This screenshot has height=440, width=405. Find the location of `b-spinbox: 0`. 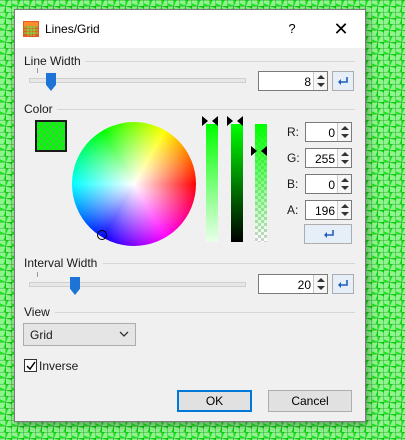

b-spinbox: 0 is located at coordinates (328, 184).